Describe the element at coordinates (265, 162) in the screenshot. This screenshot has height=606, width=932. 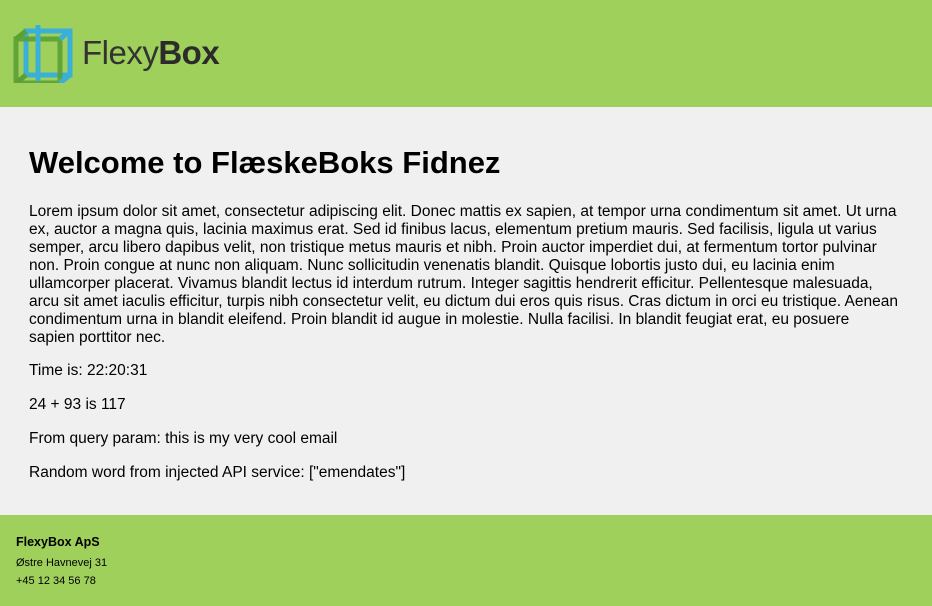
I see `page-title: Welcome to FlæskeBoks Fidnez` at that location.